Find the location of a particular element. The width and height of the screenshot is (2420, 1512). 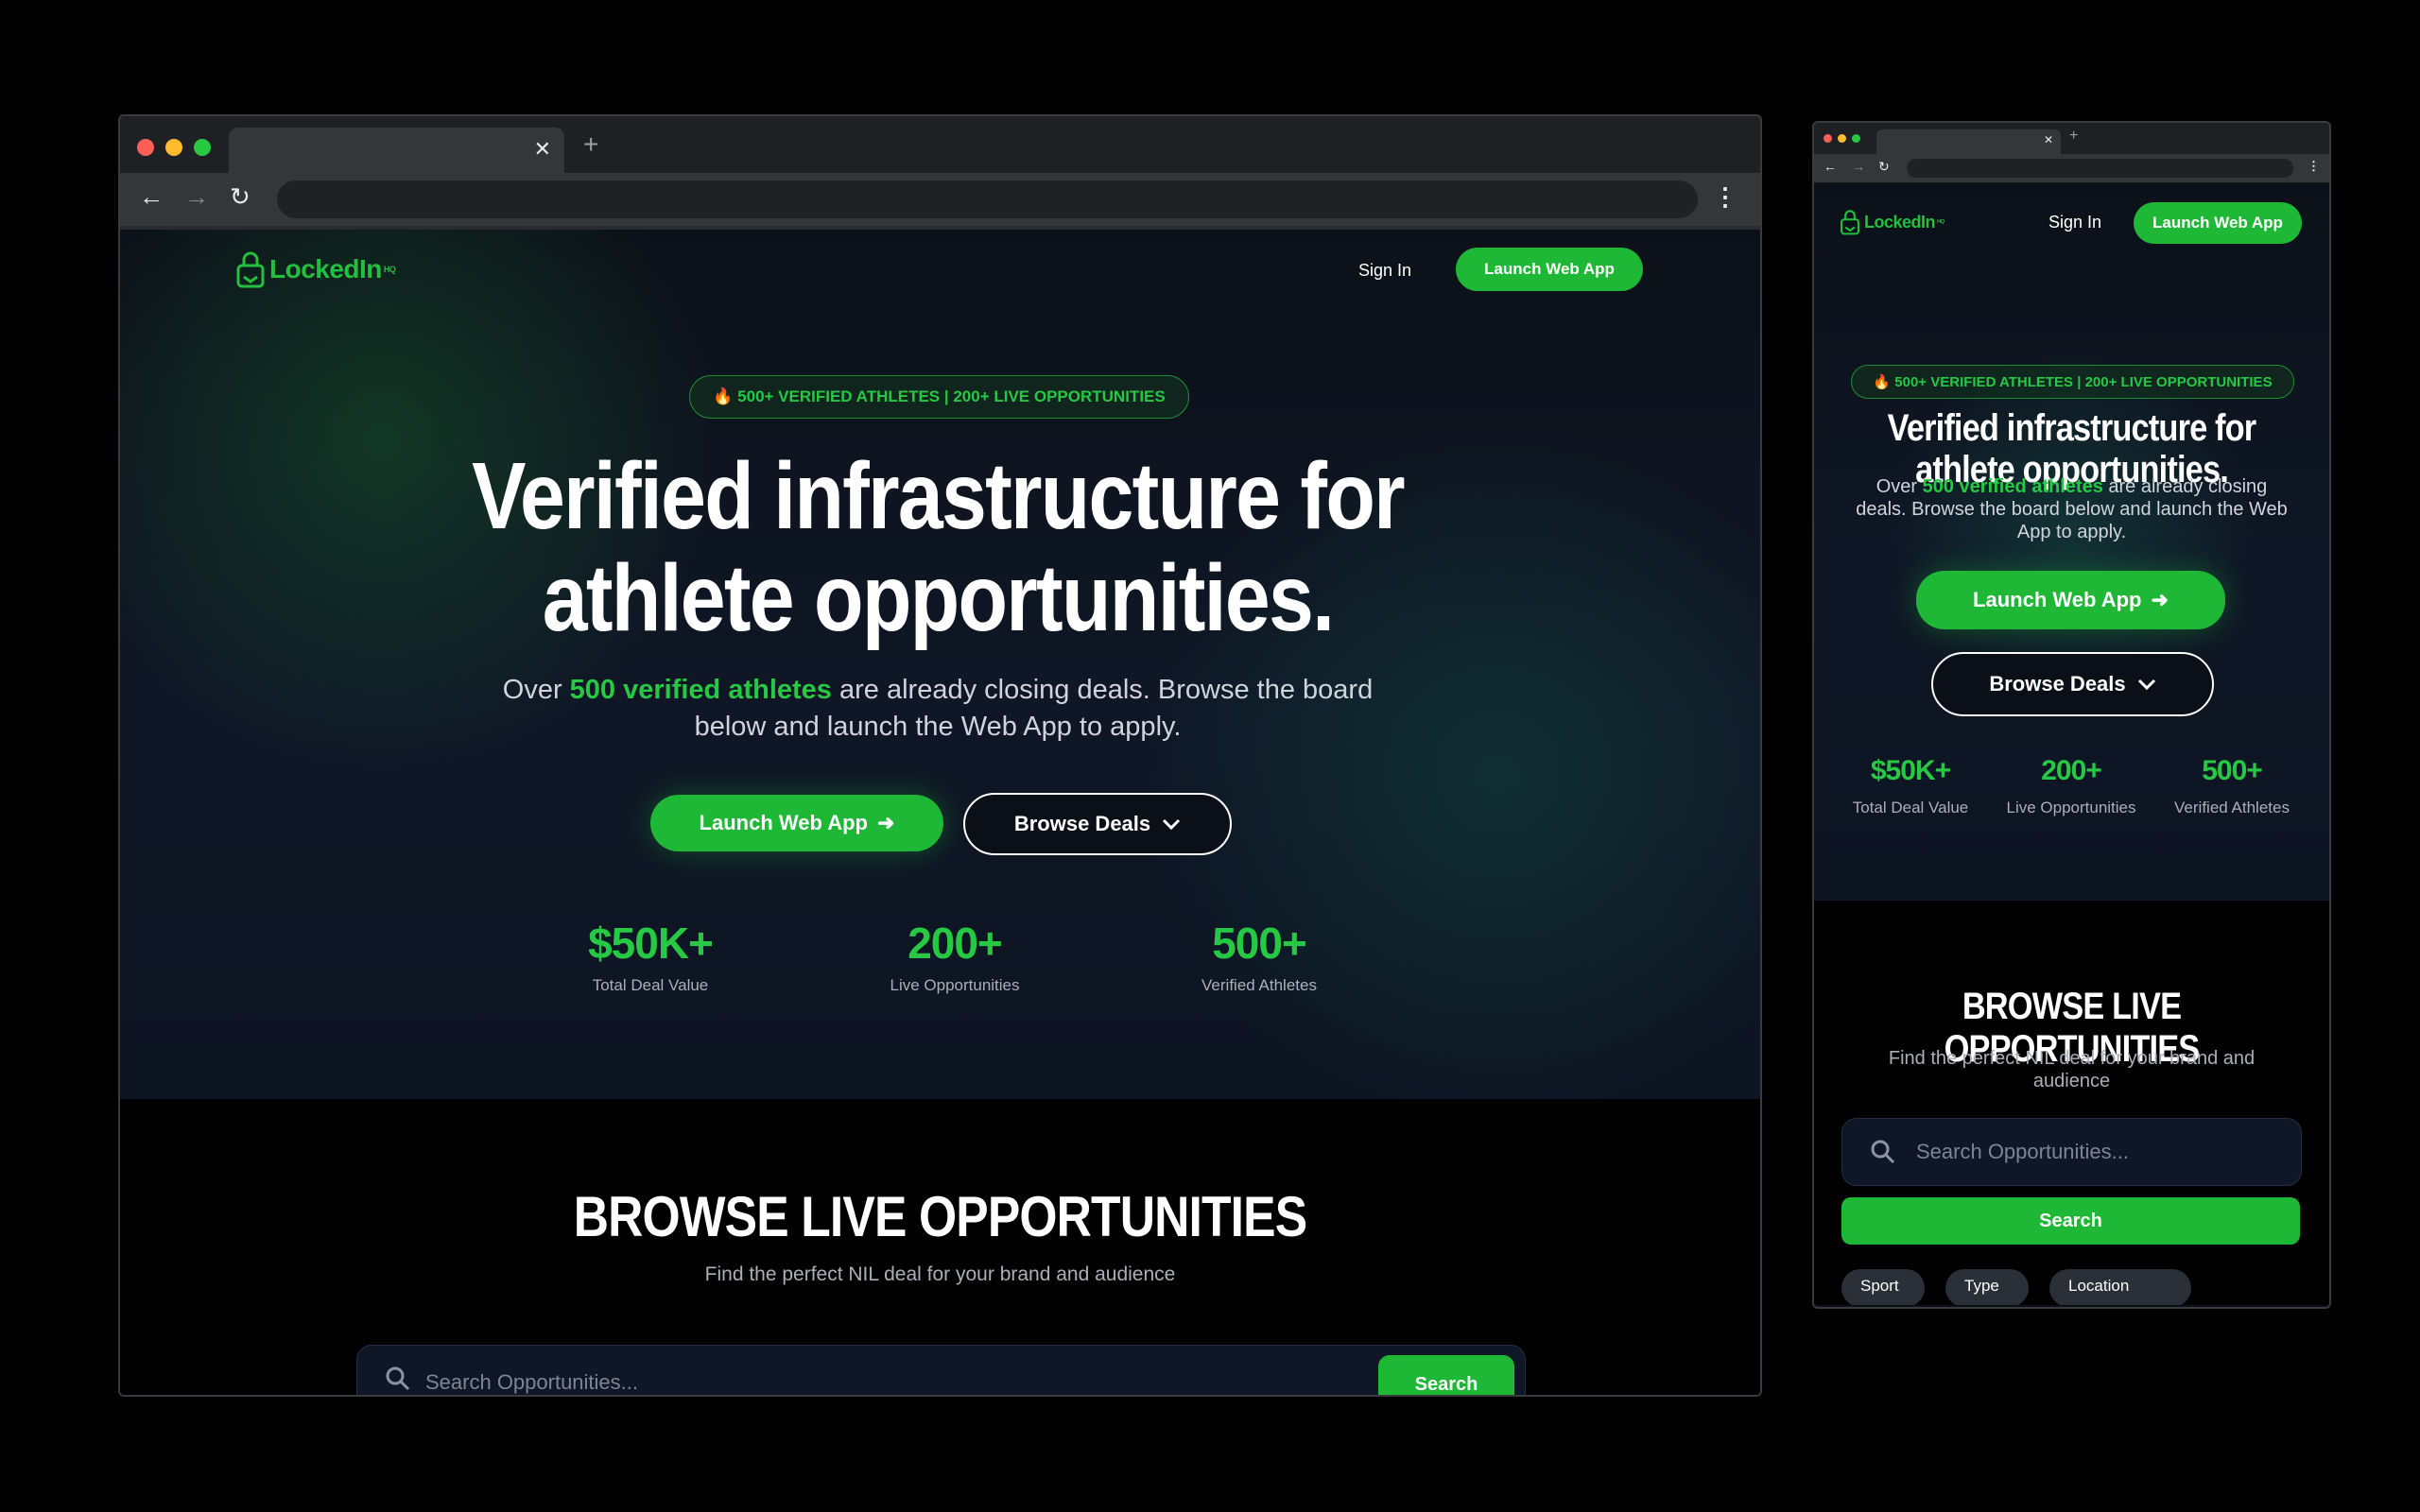

filter-chips: Sport Type Location is located at coordinates (2016, 1287).